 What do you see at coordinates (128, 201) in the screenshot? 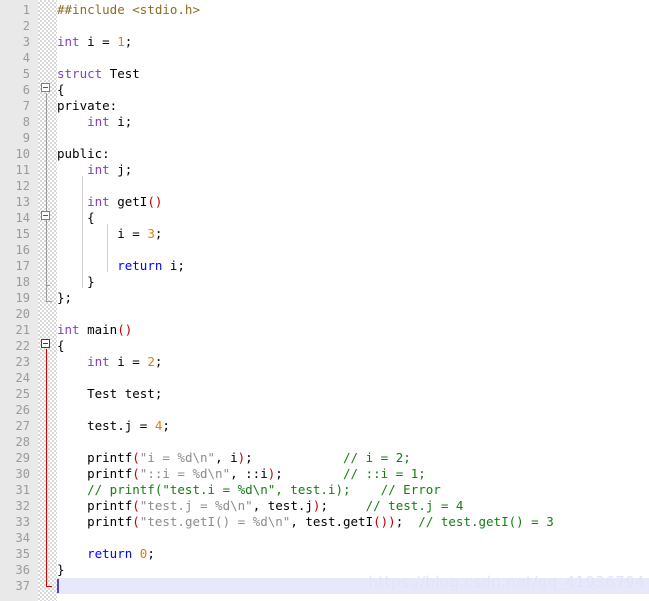
I see `token-pln: getI` at bounding box center [128, 201].